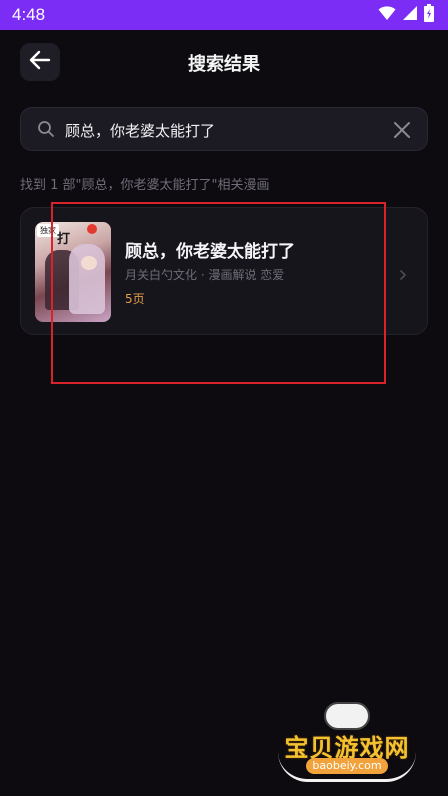 Image resolution: width=448 pixels, height=796 pixels. Describe the element at coordinates (402, 132) in the screenshot. I see `close-icon` at that location.